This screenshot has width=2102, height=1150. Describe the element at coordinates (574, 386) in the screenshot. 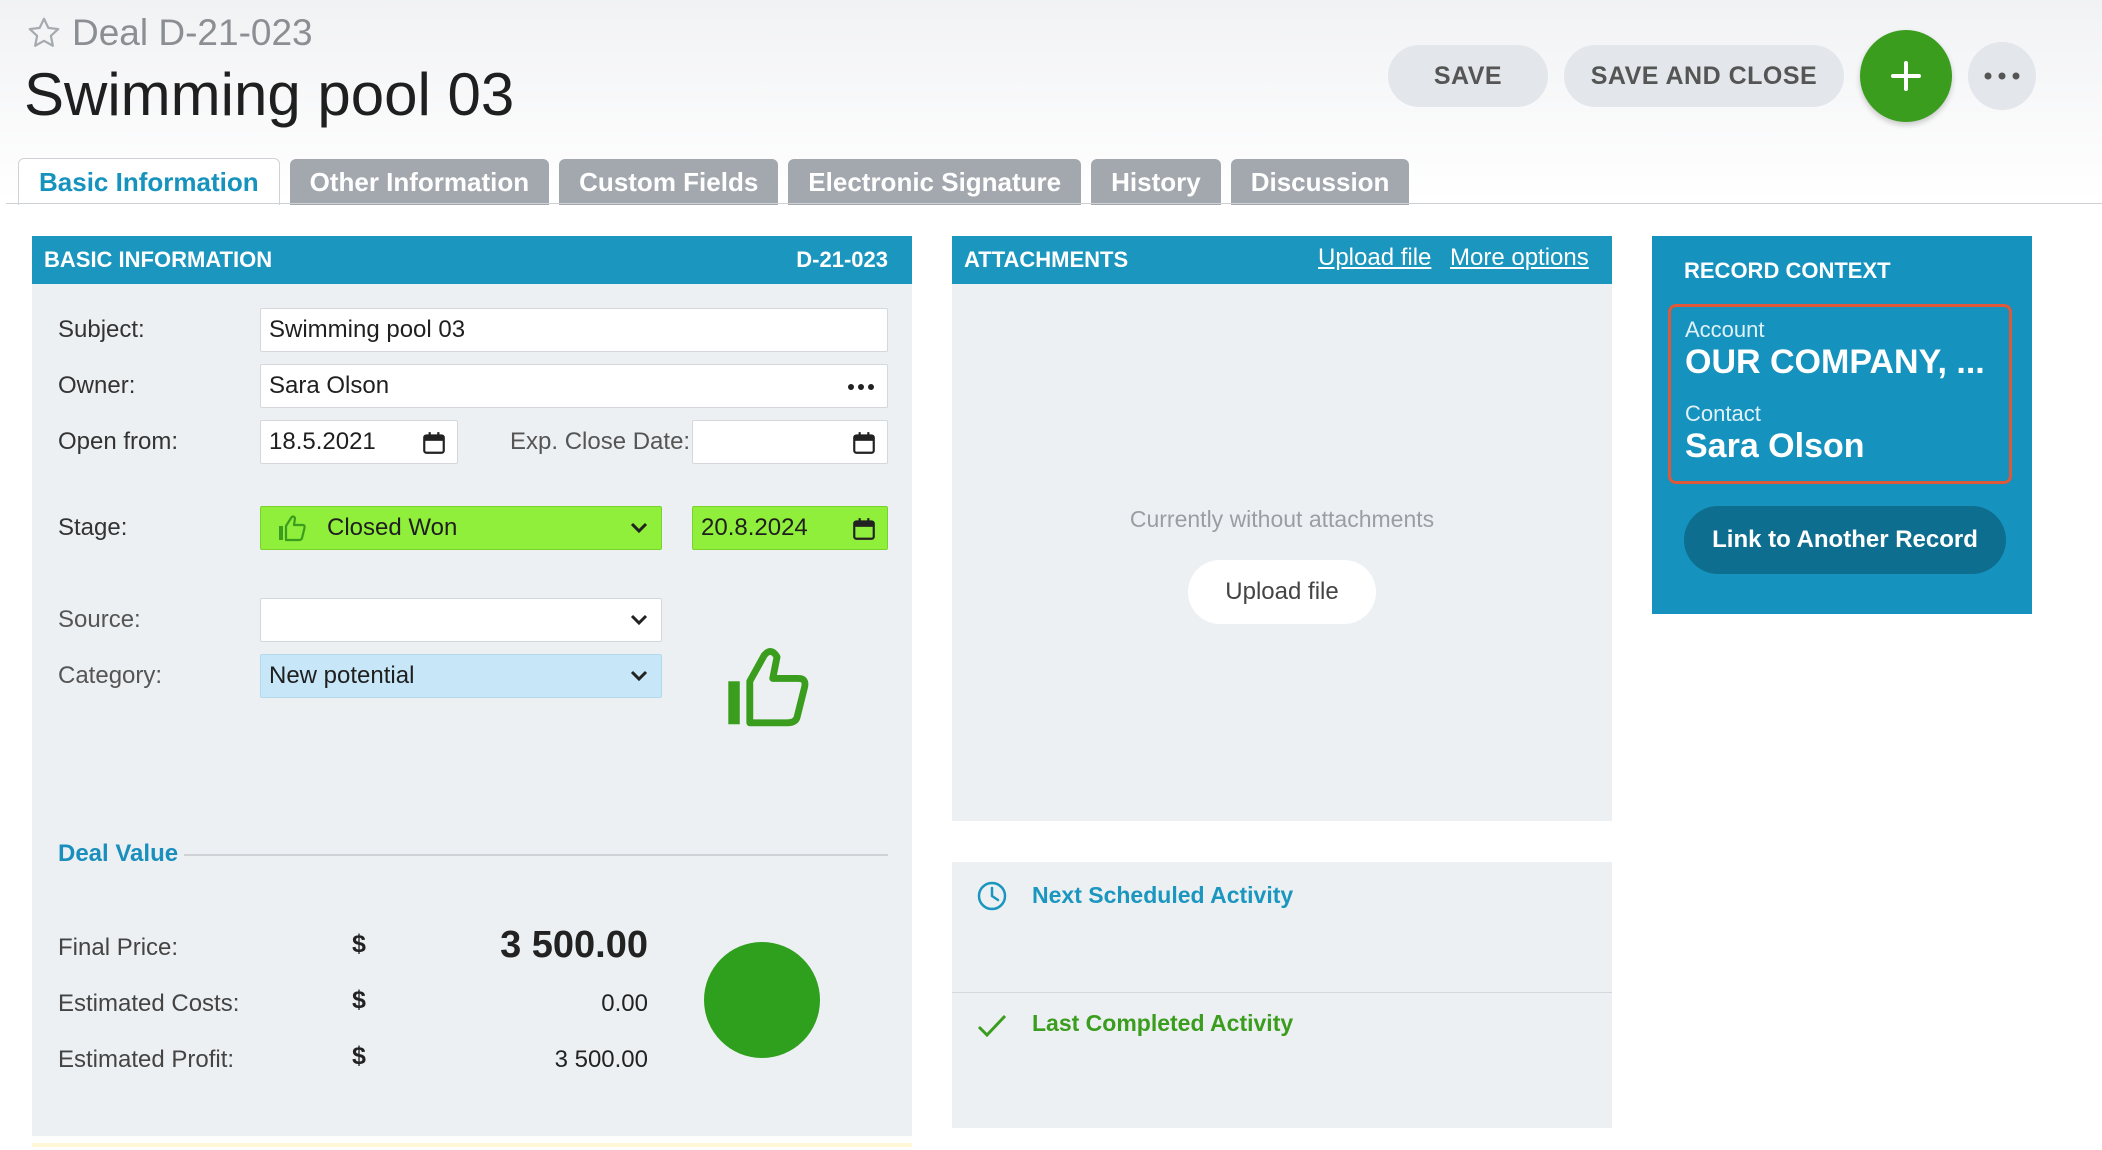

I see `owner-input: Sara Olson` at that location.